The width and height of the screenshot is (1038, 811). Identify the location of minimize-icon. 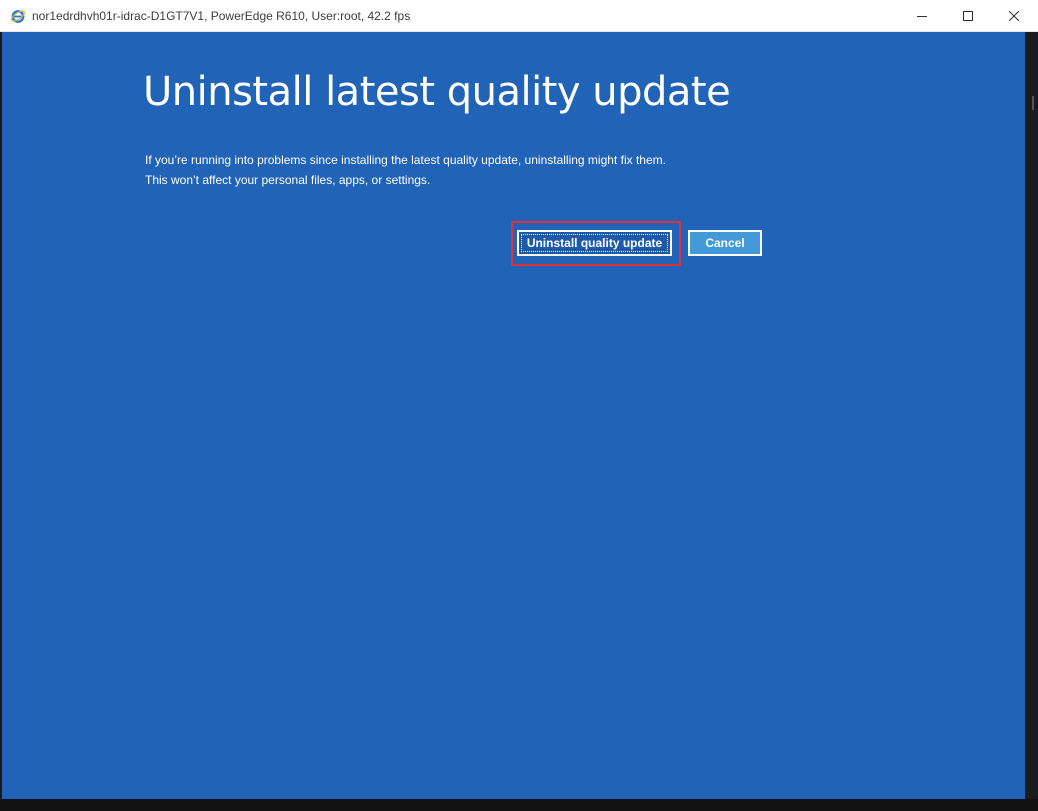
(922, 16).